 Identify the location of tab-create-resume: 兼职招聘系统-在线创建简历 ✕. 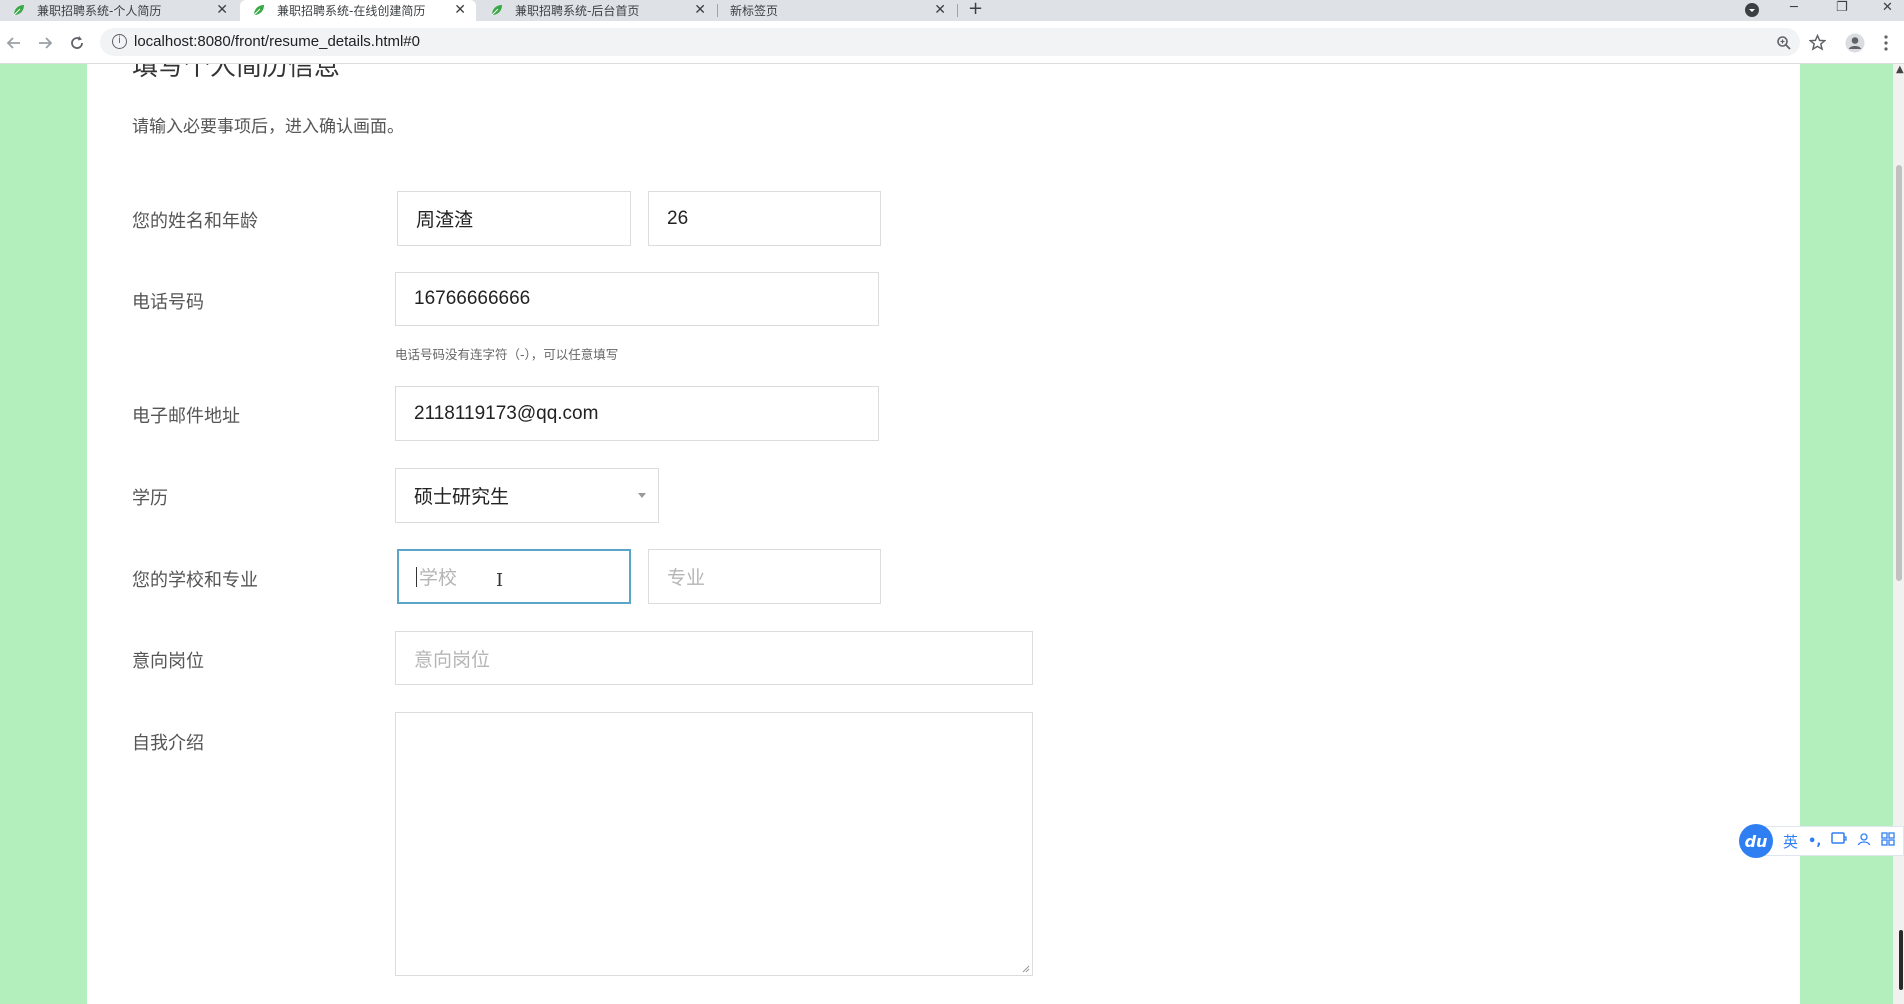
(358, 10).